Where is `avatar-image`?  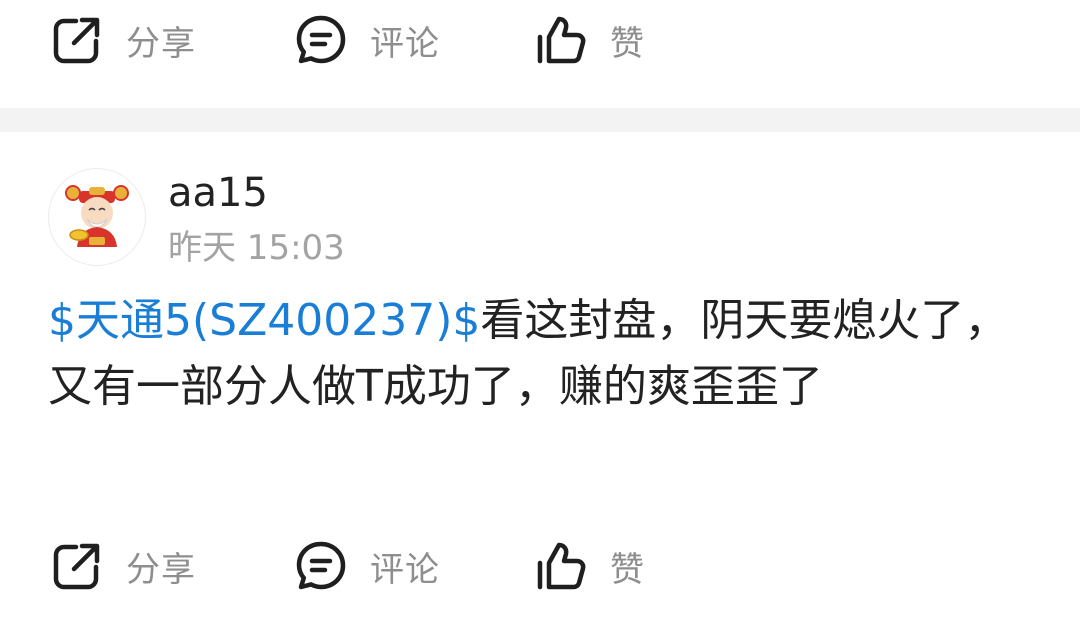
avatar-image is located at coordinates (97, 216).